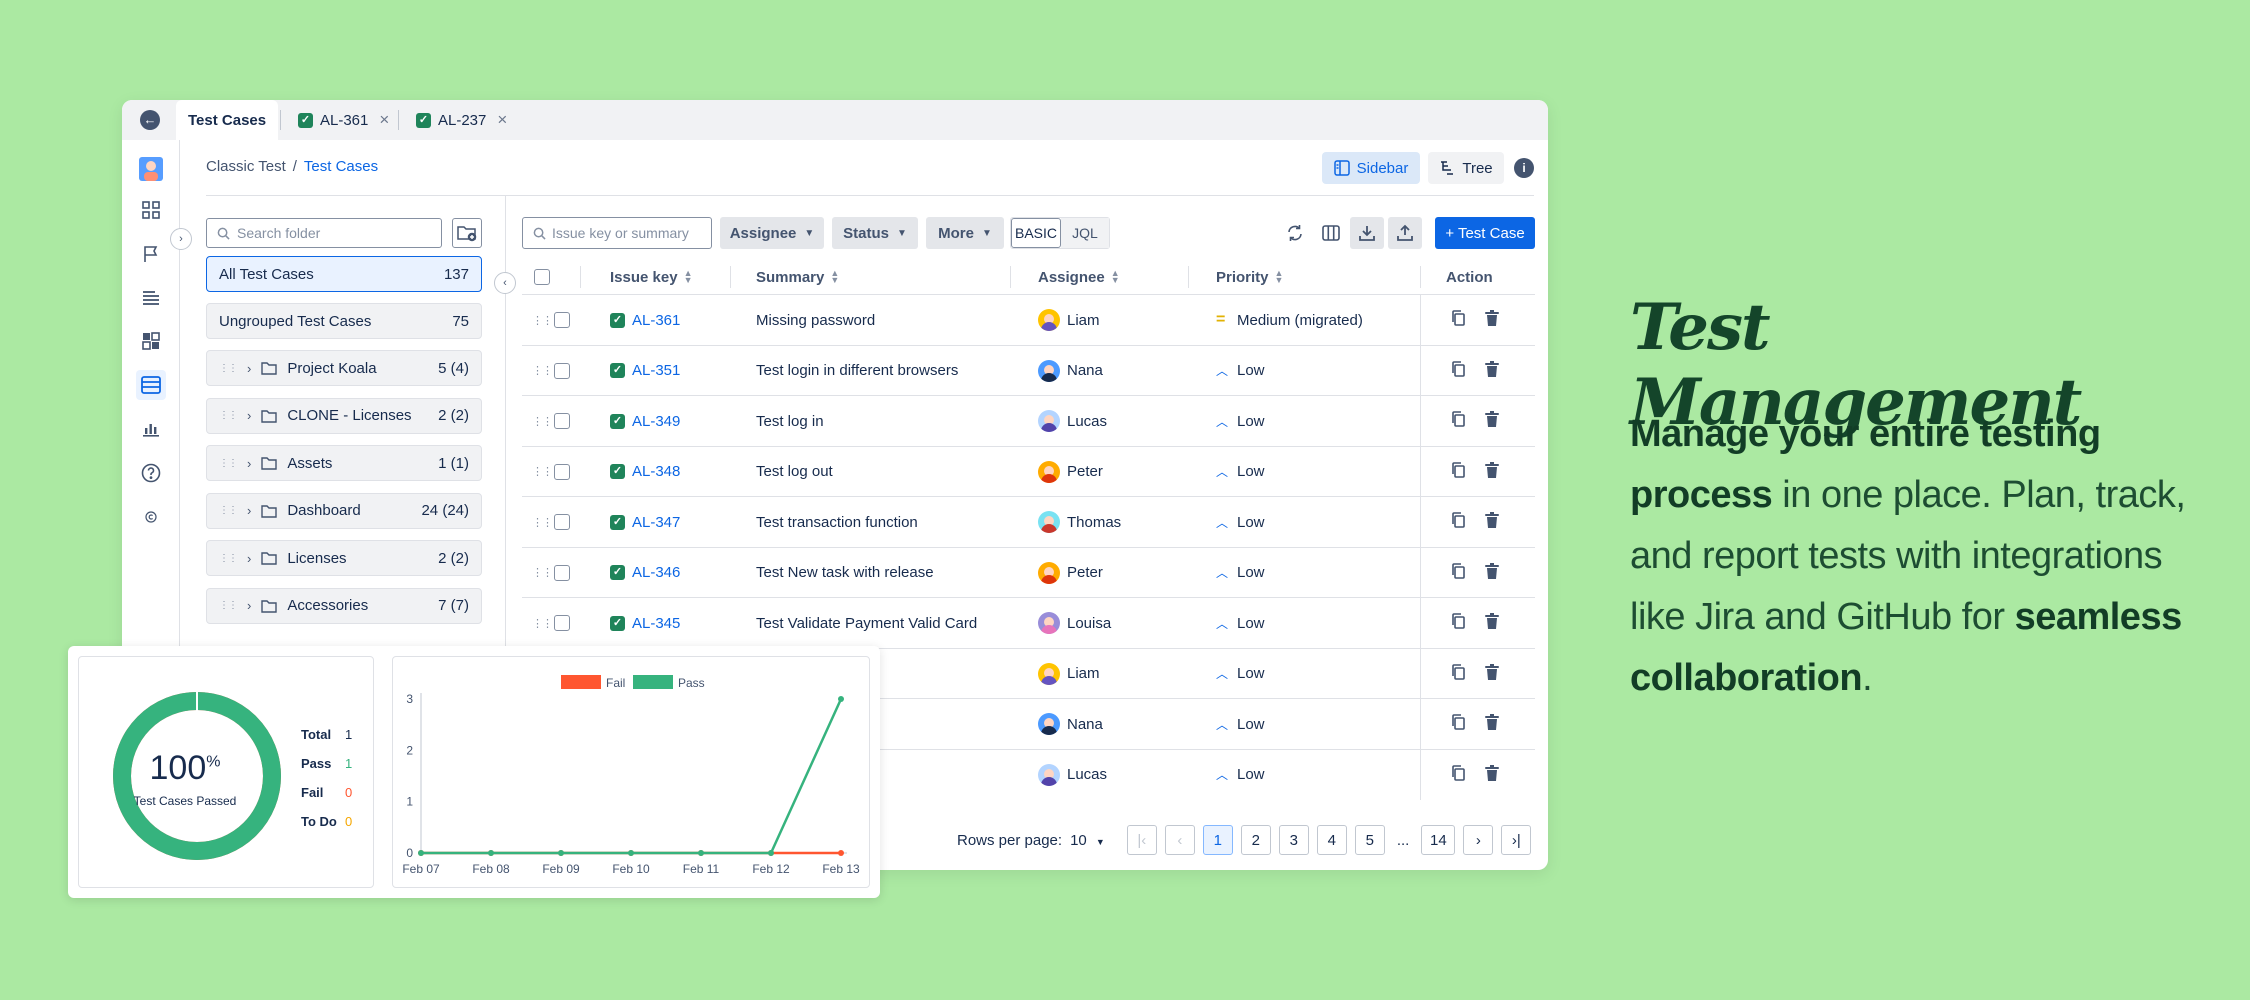 This screenshot has width=2250, height=1000. What do you see at coordinates (1485, 233) in the screenshot?
I see `add-test-case-button: + Test Case` at bounding box center [1485, 233].